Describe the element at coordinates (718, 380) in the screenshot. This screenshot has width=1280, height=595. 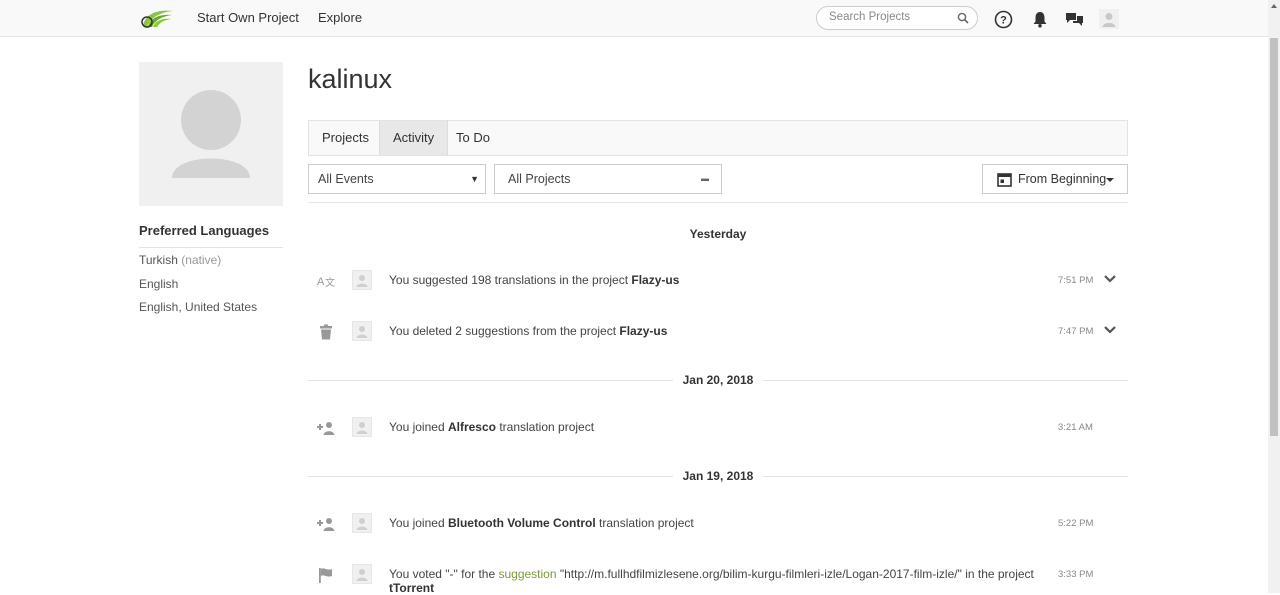
I see `date-heading: Jan 20, 2018` at that location.